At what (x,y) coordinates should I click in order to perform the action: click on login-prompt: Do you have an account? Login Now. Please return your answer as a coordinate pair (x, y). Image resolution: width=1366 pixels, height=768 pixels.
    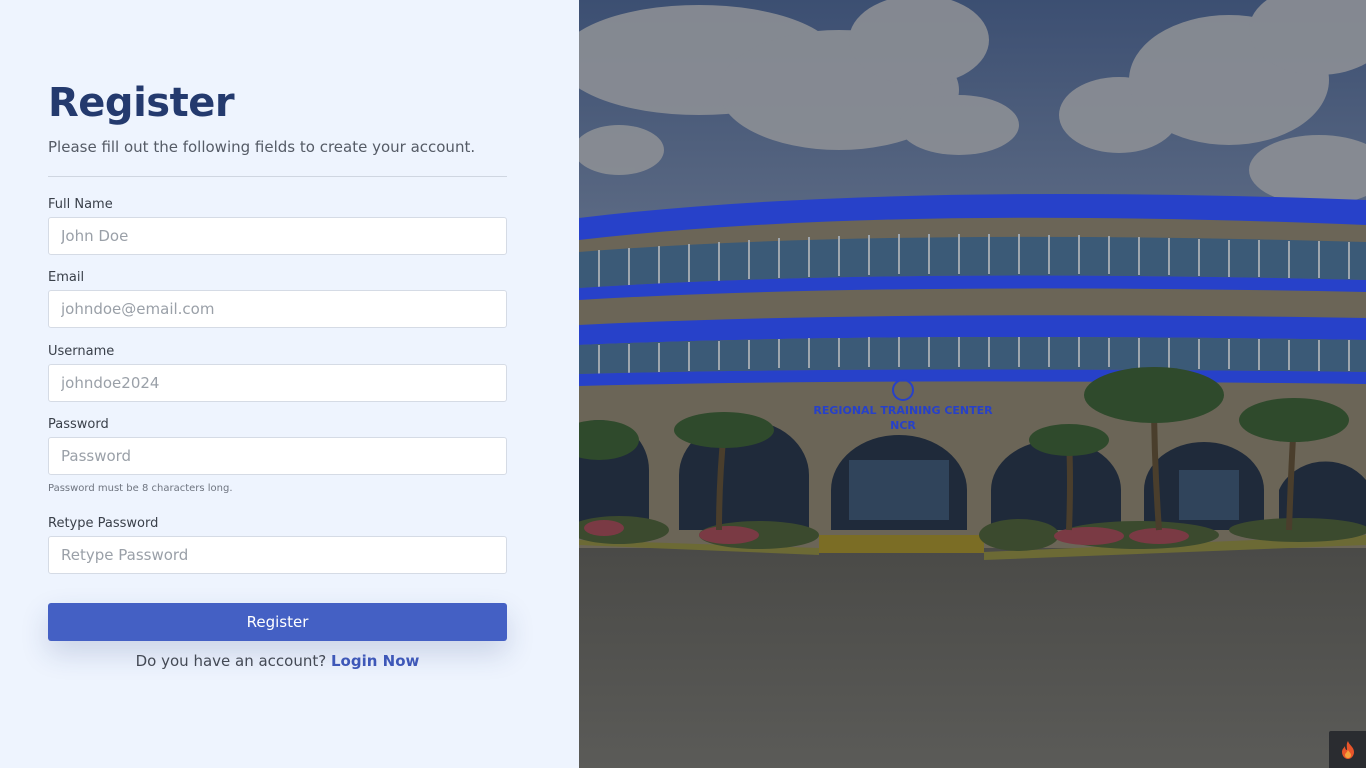
    Looking at the image, I should click on (277, 661).